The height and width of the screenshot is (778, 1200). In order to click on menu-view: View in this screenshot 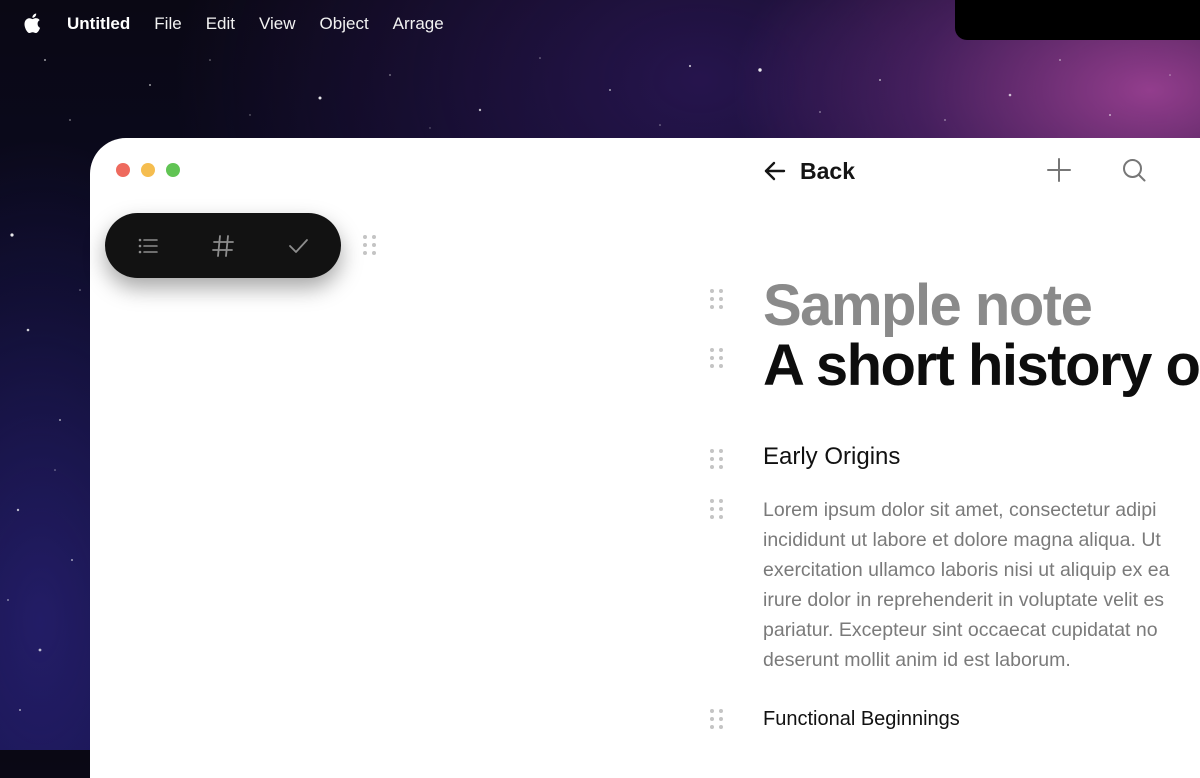, I will do `click(277, 24)`.